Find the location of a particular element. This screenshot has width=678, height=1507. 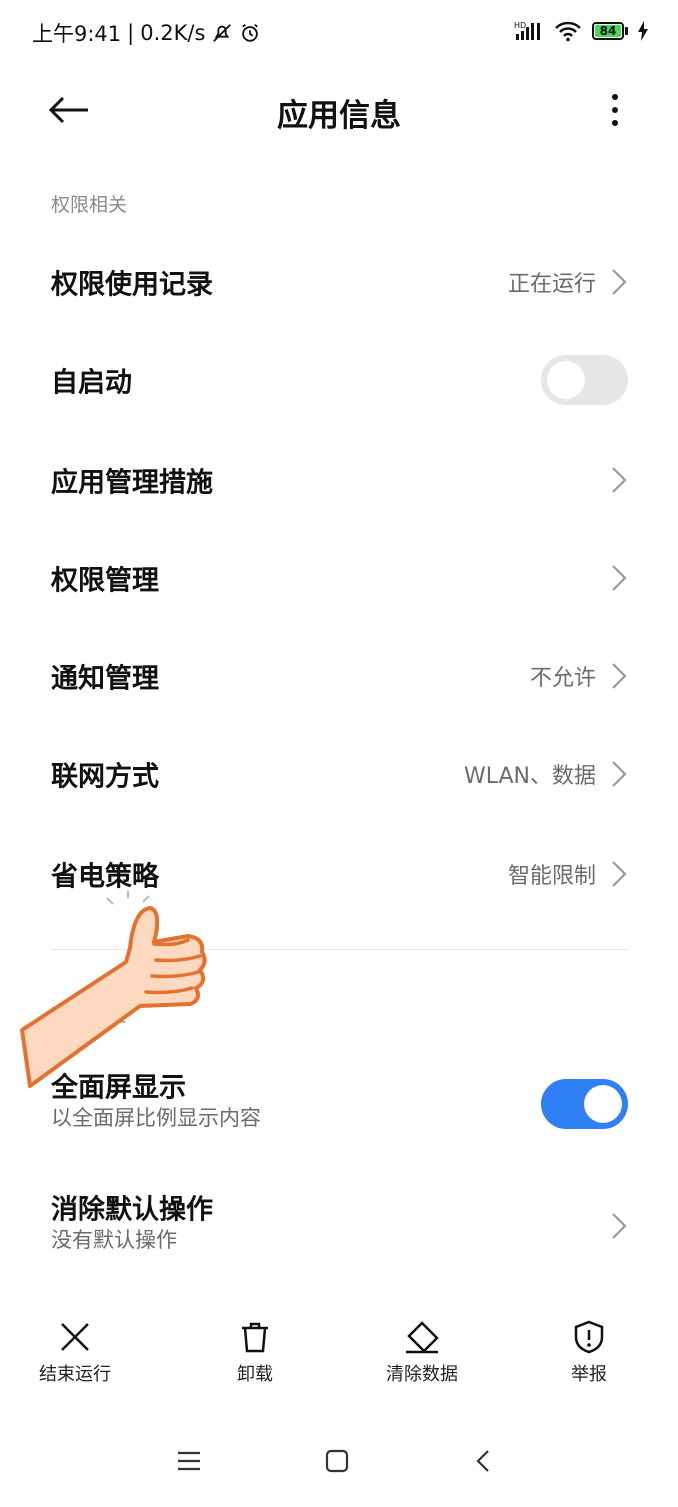

signal-icon: HD is located at coordinates (527, 30).